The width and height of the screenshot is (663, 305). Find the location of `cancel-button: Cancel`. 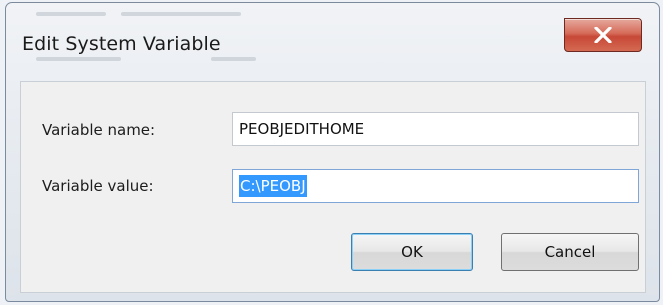

cancel-button: Cancel is located at coordinates (570, 252).